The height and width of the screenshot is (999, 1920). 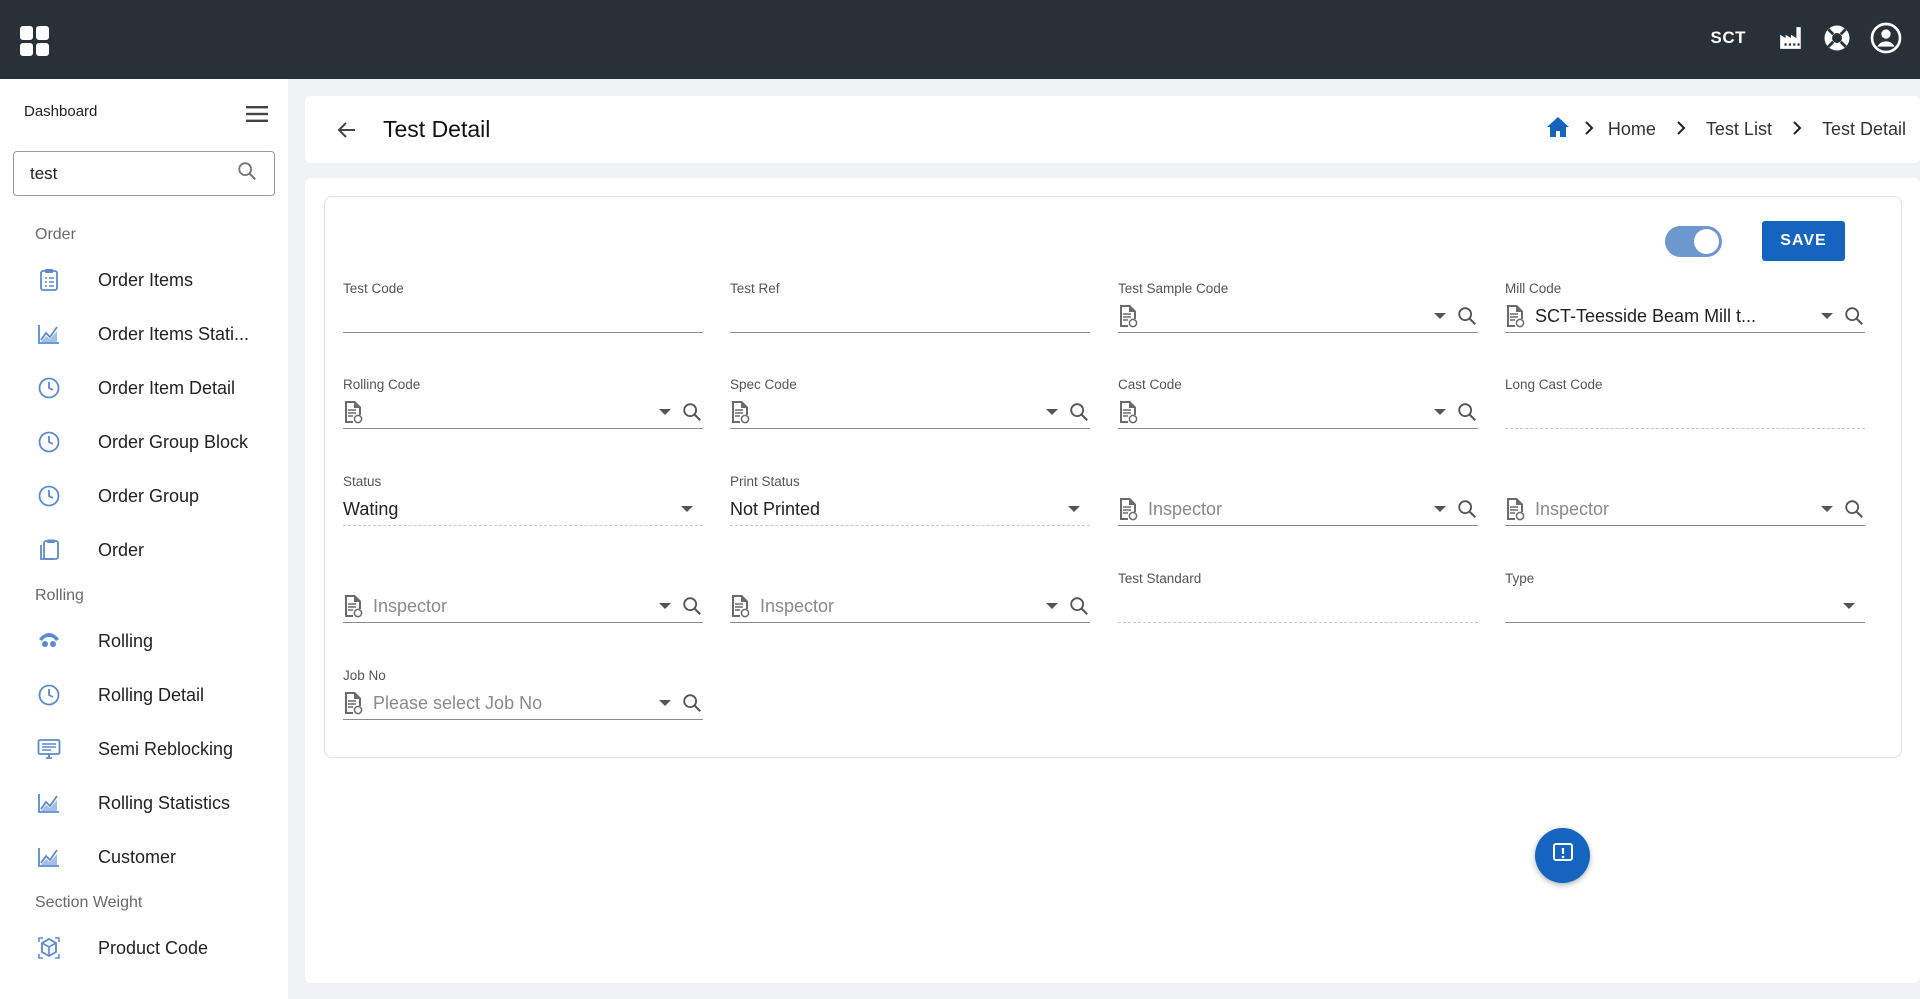 I want to click on test-sample-code-select, so click(x=1298, y=316).